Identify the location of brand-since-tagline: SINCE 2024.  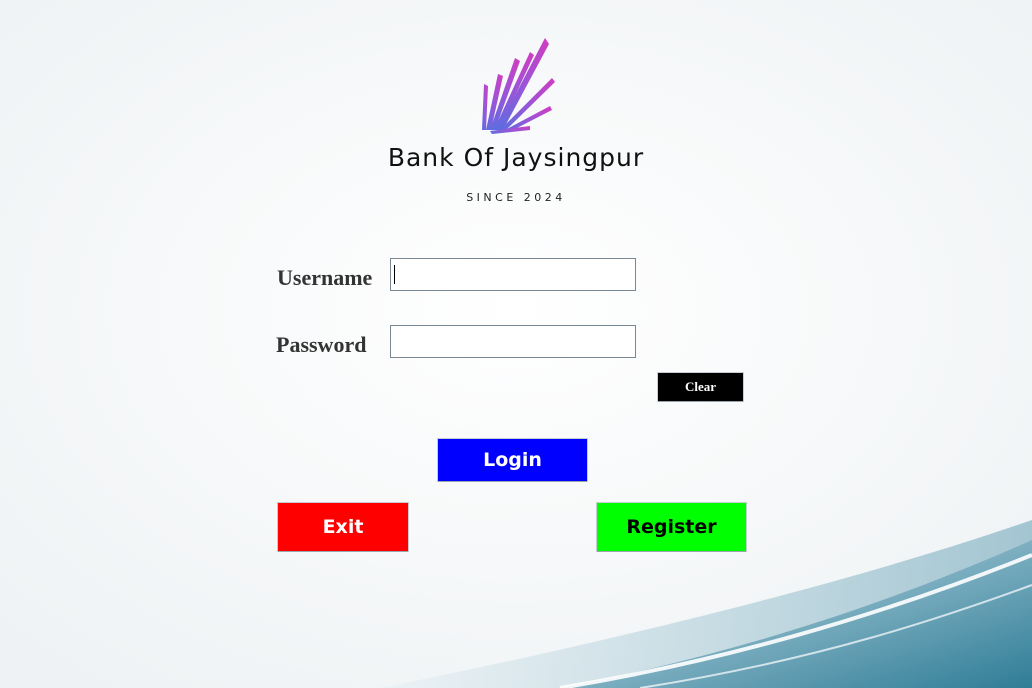
(516, 197).